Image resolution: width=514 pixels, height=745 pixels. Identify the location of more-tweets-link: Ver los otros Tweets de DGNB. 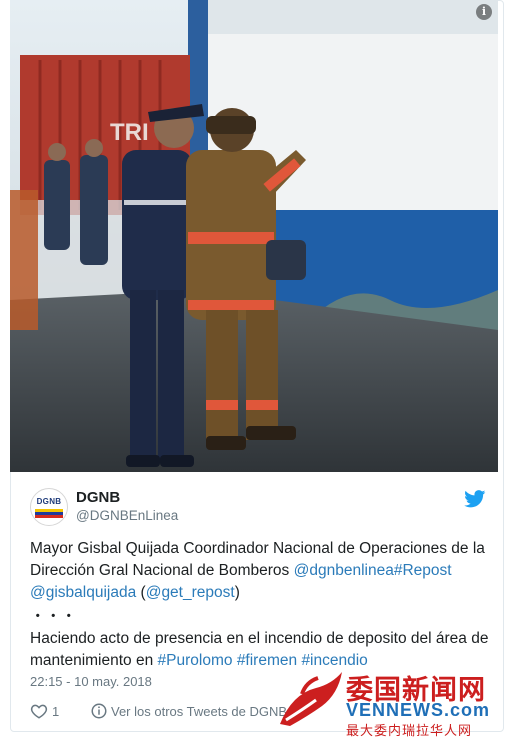
(188, 711).